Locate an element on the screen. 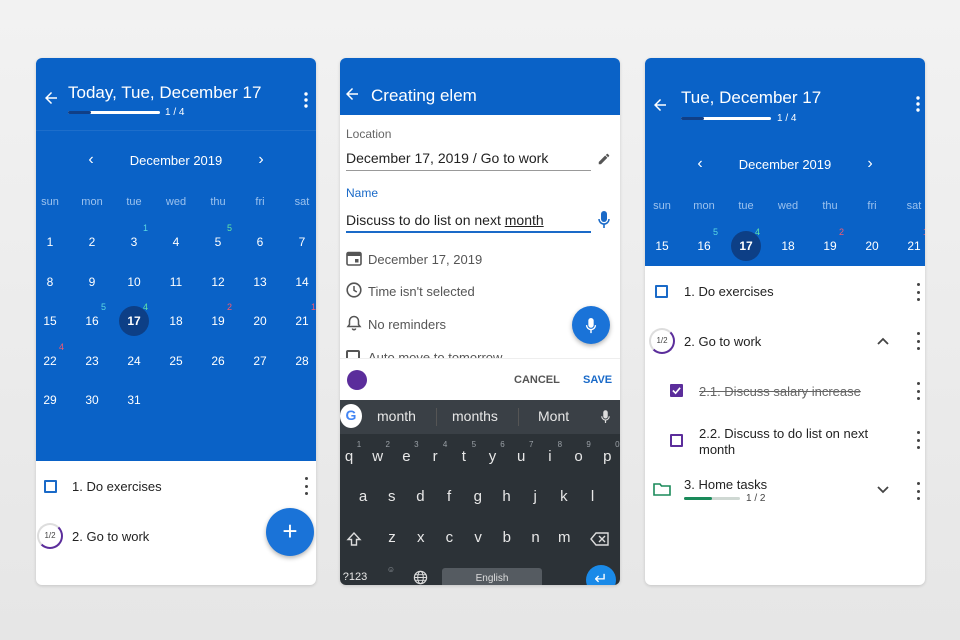  name-input: Discuss to do list on next month is located at coordinates (445, 220).